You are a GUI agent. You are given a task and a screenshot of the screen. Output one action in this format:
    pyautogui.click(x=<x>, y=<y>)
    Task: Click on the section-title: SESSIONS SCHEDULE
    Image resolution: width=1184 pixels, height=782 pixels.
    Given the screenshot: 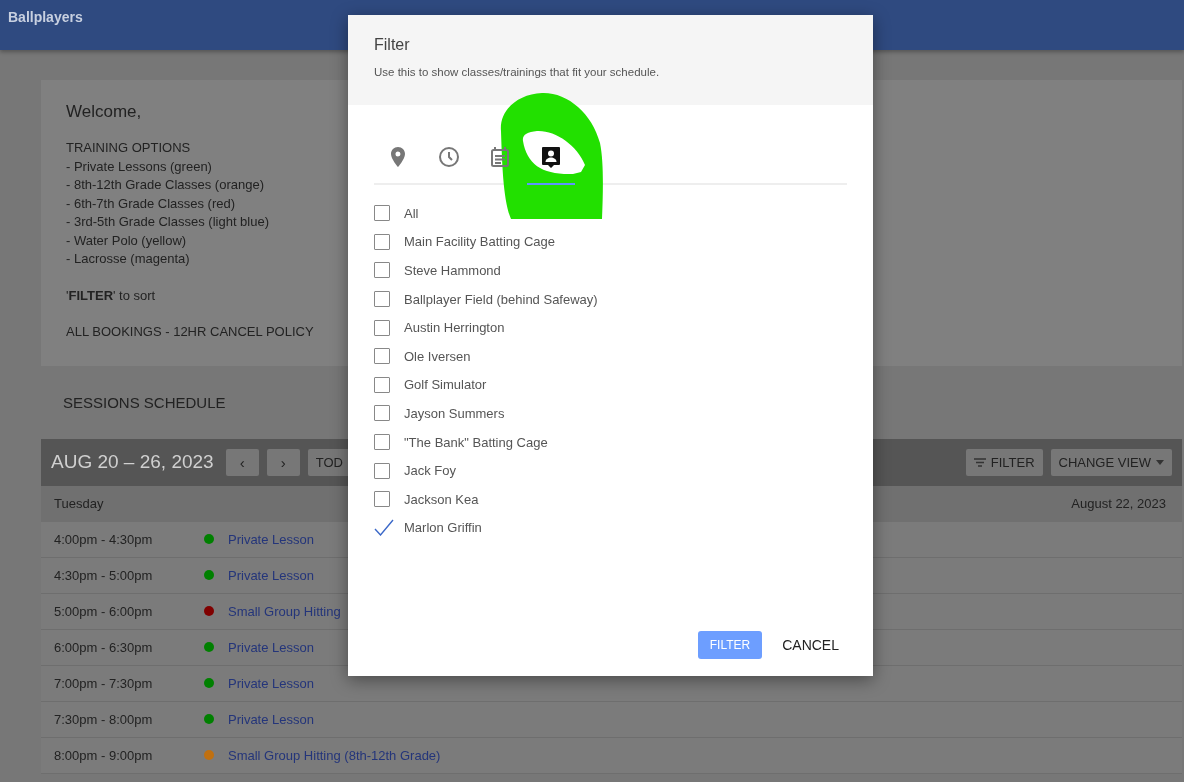 What is the action you would take?
    pyautogui.click(x=144, y=403)
    